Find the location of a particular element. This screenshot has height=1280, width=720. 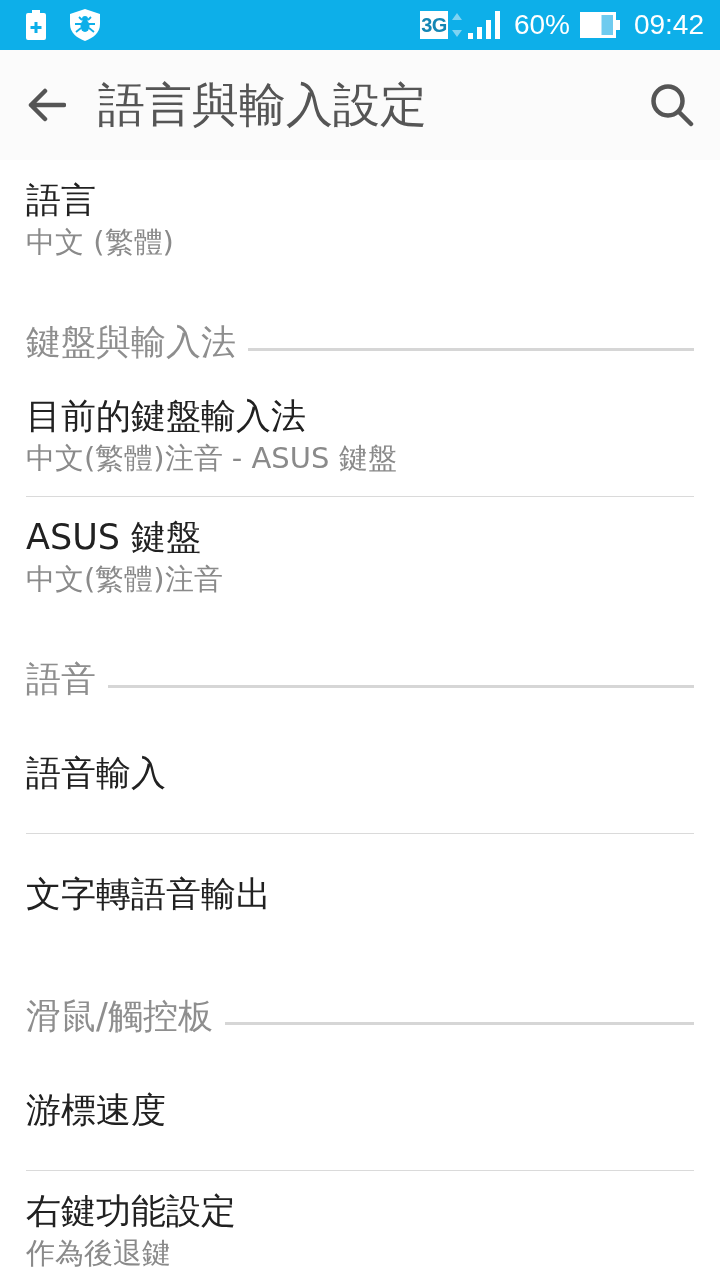

setting-title: ASUS 鍵盤 is located at coordinates (114, 537).